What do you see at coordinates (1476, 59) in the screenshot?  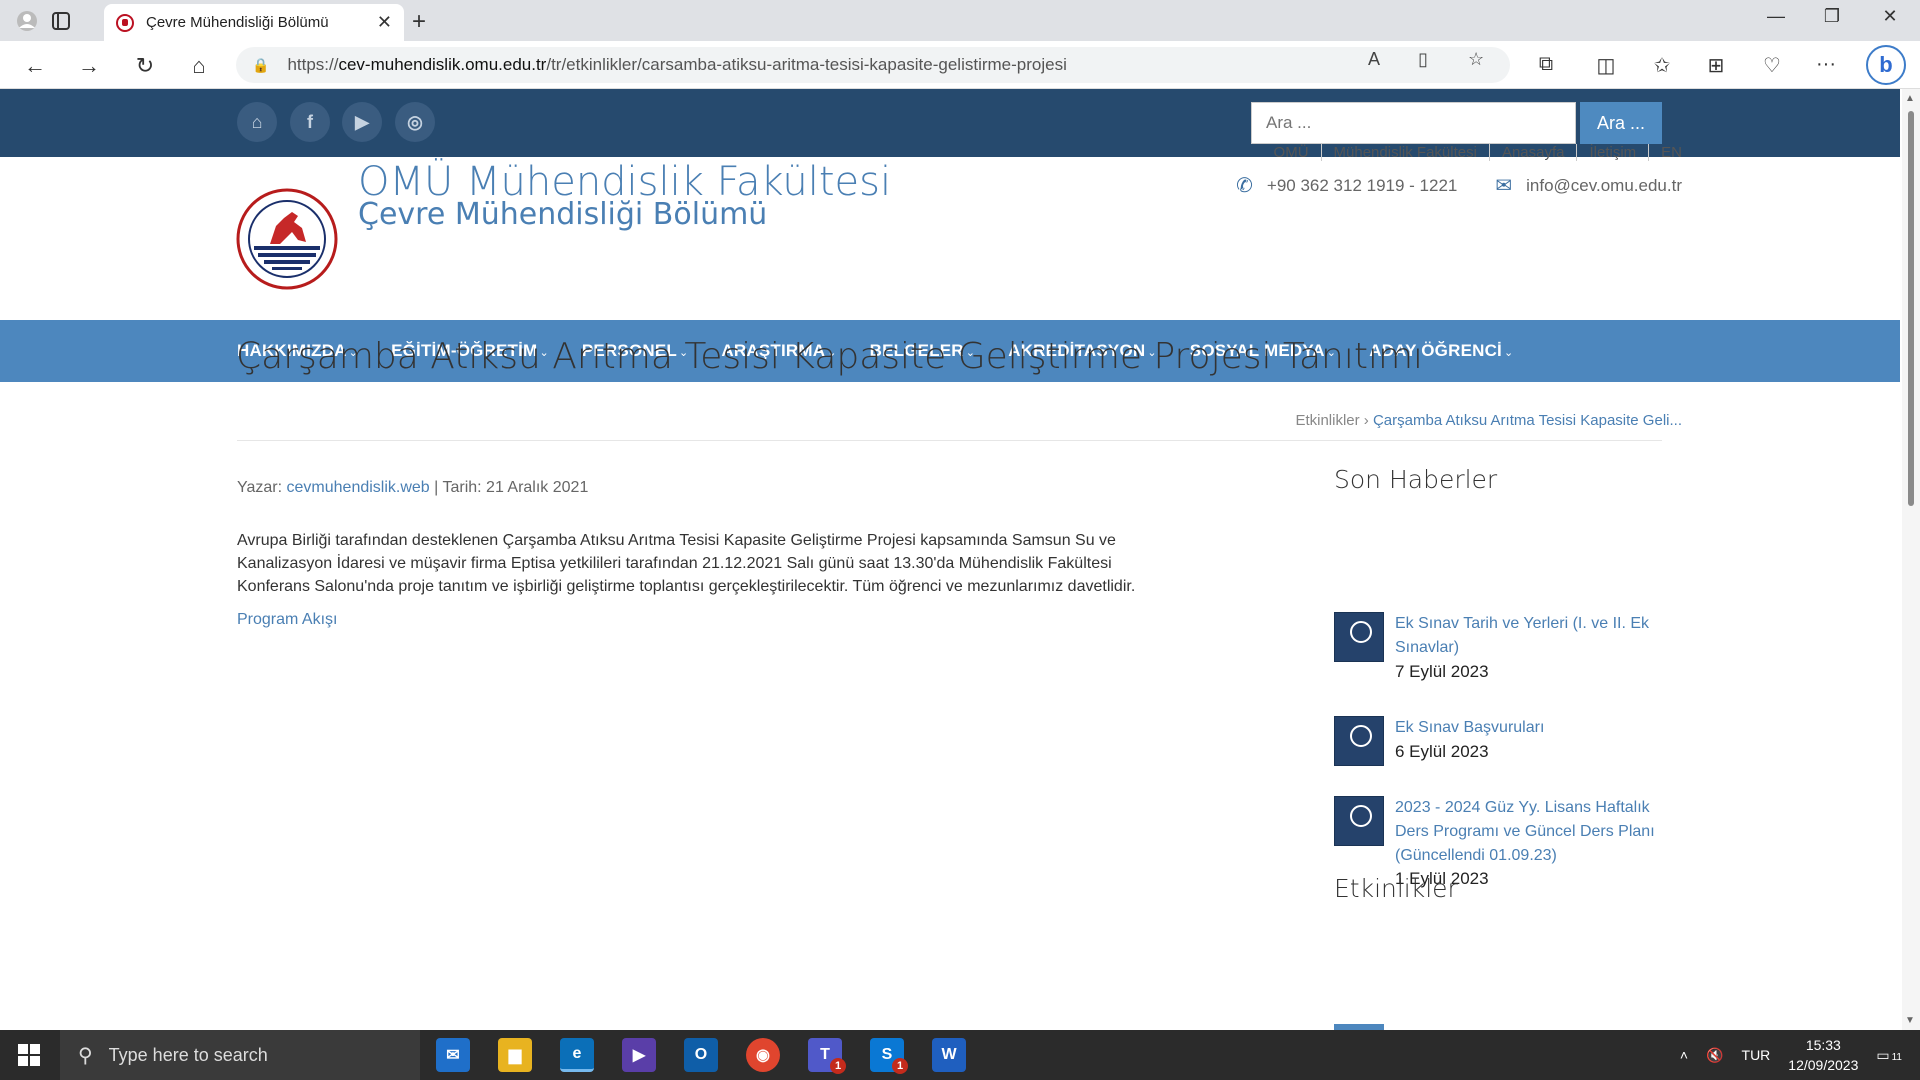 I see `favorite-star-icon: ☆` at bounding box center [1476, 59].